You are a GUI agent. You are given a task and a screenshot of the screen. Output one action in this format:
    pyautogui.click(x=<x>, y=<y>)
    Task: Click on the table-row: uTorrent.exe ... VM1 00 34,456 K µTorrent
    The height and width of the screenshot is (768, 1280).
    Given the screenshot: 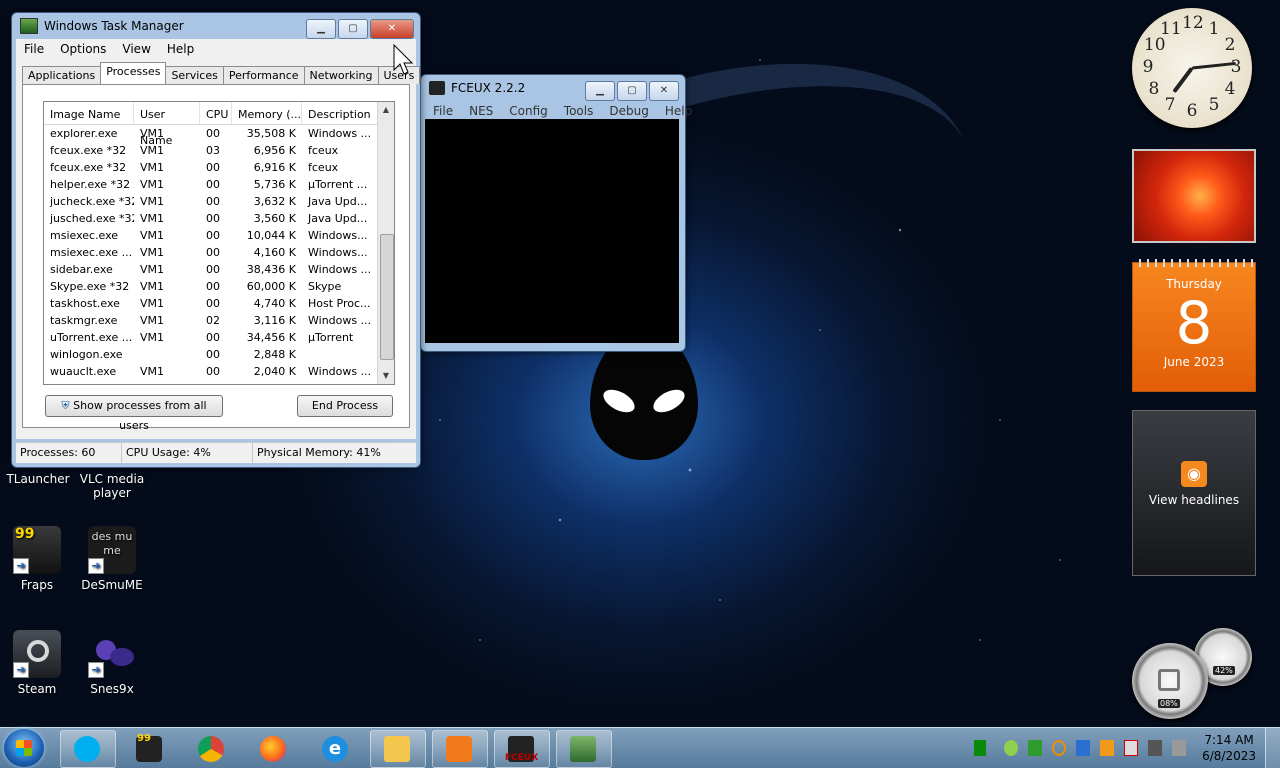 What is the action you would take?
    pyautogui.click(x=219, y=337)
    